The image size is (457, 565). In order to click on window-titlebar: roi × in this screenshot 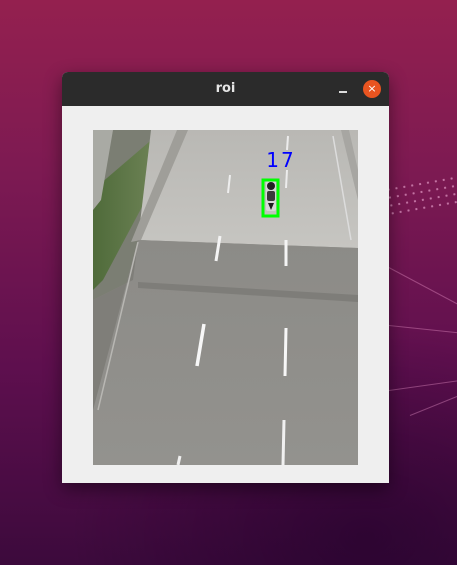, I will do `click(225, 89)`.